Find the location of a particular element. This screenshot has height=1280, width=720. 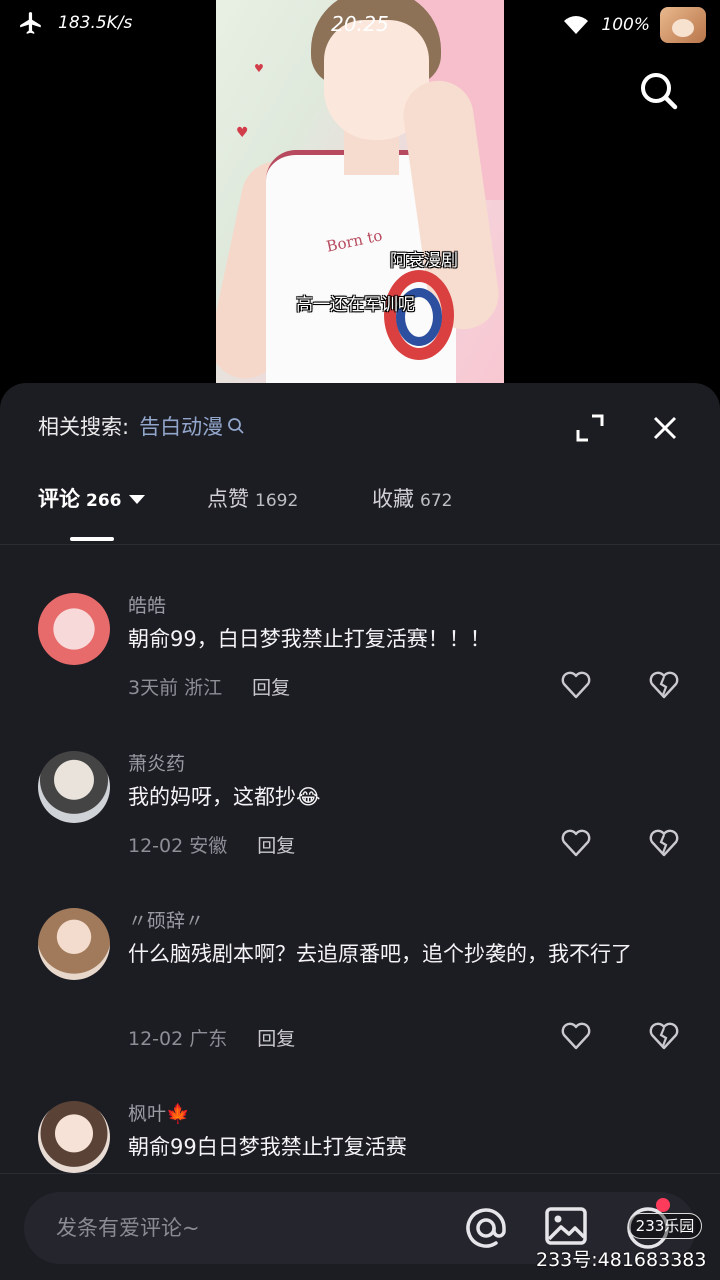

comment-text: 什么脑残剧本啊？去追原番吧，追个抄袭的，我不行了 is located at coordinates (380, 954).